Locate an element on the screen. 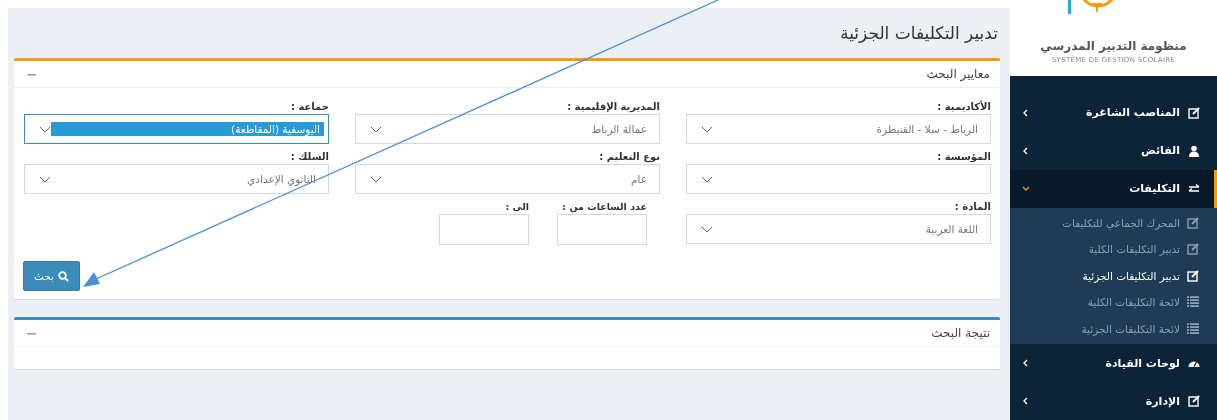 This screenshot has height=420, width=1217. field-label: جماعة : is located at coordinates (309, 106).